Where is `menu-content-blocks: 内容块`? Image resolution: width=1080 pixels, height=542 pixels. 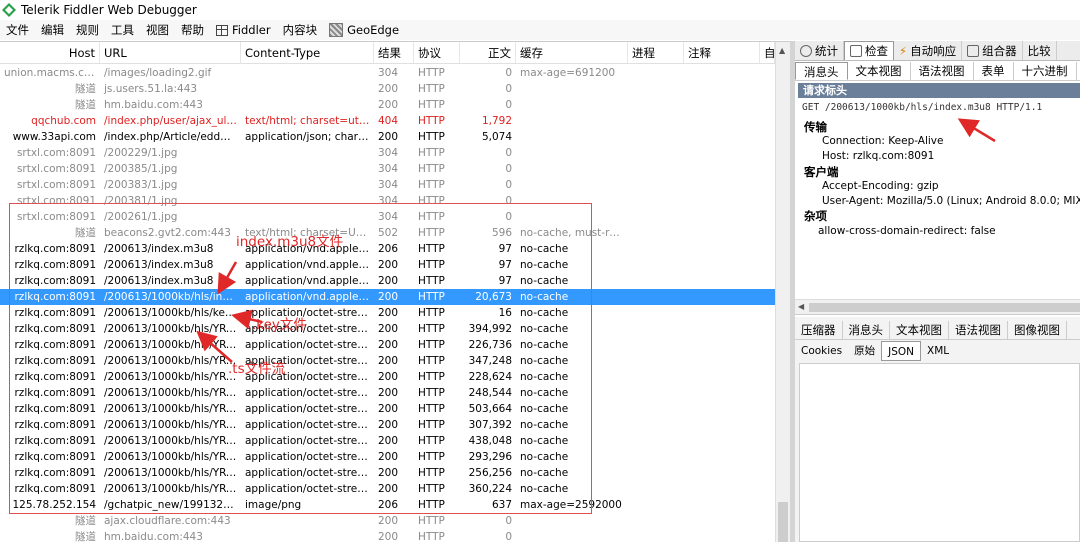
menu-content-blocks: 内容块 is located at coordinates (300, 30).